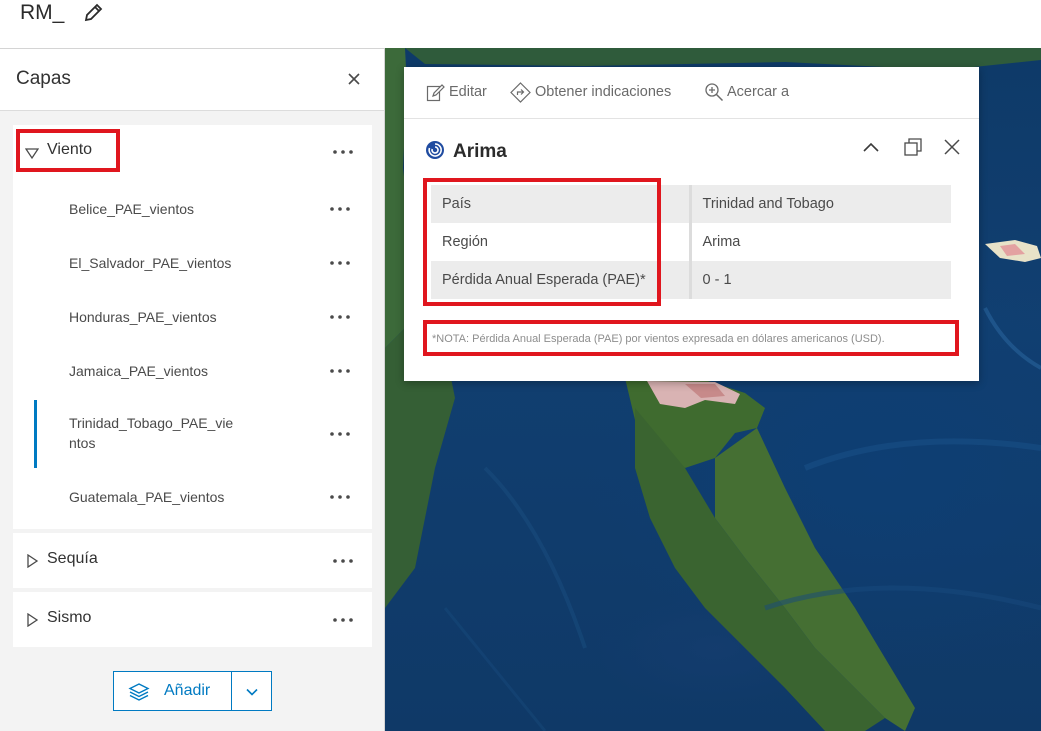 The width and height of the screenshot is (1041, 731). I want to click on popup-toolbar: Editar Obtener indicaciones Acercar a, so click(691, 93).